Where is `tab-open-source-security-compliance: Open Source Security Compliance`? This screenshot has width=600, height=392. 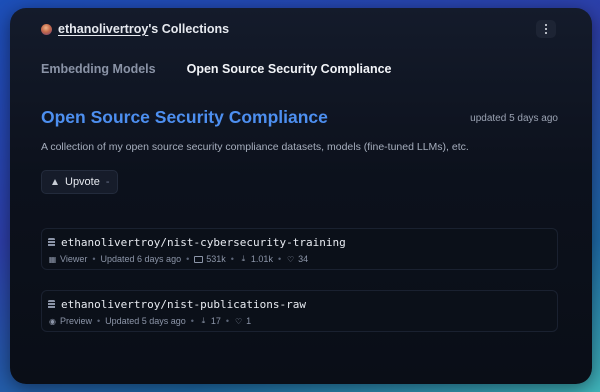 tab-open-source-security-compliance: Open Source Security Compliance is located at coordinates (289, 69).